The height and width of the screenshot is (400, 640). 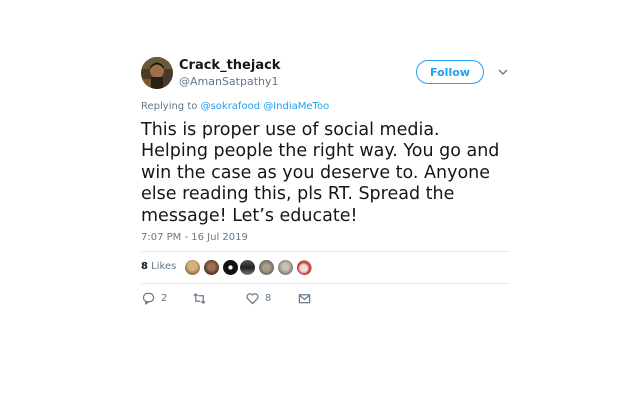 What do you see at coordinates (230, 106) in the screenshot?
I see `mention-link-sokrafood: @sokrafood` at bounding box center [230, 106].